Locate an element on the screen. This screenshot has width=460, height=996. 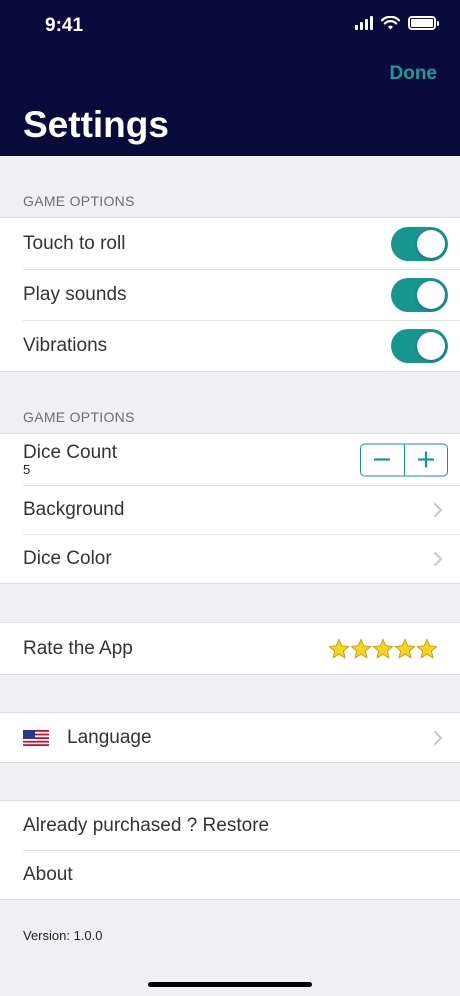
section-header-game-options-2: GAME OPTIONS is located at coordinates (79, 417).